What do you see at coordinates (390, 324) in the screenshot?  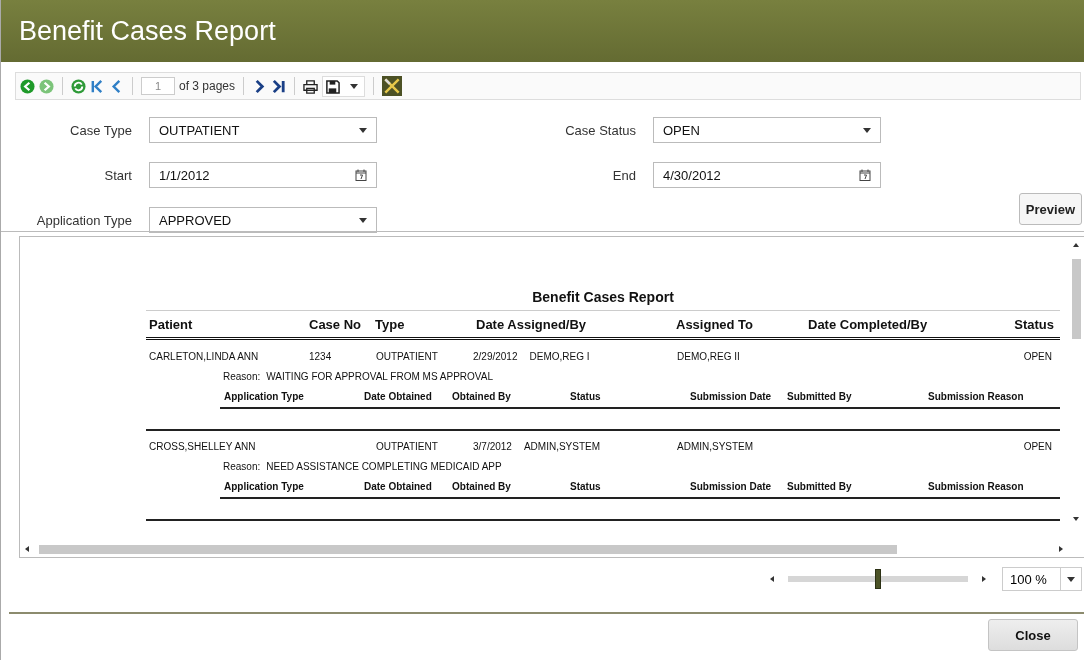 I see `column-header: Type` at bounding box center [390, 324].